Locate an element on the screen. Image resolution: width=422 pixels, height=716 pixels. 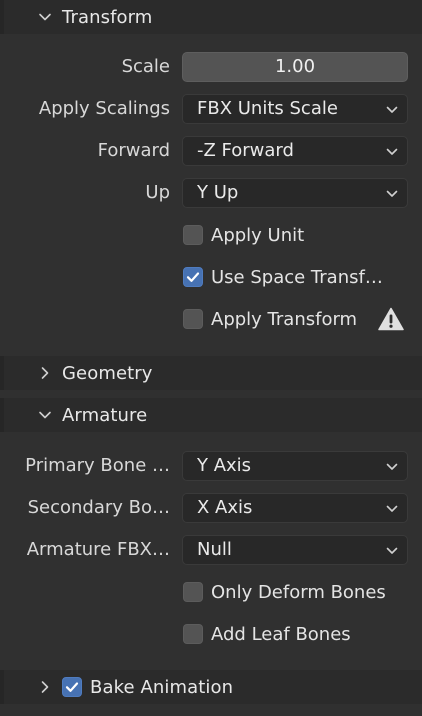
add-leaf-bones-checkbox: Add Leaf Bones is located at coordinates (266, 634).